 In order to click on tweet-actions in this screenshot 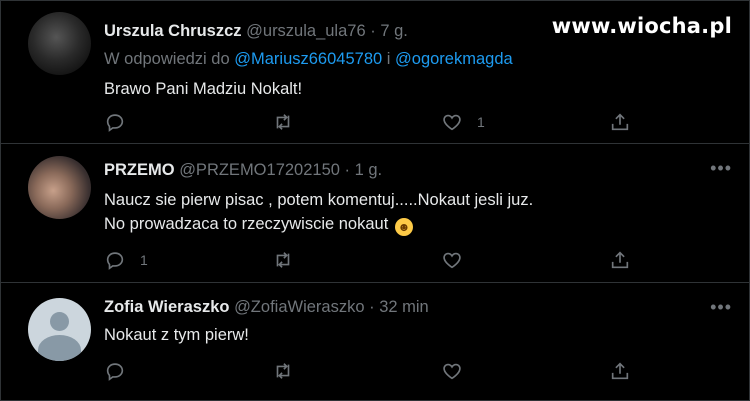, I will do `click(374, 371)`.